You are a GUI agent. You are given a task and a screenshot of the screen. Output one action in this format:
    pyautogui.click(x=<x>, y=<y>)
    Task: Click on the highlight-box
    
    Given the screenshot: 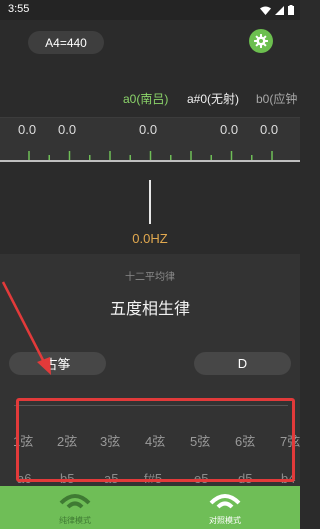 What is the action you would take?
    pyautogui.click(x=155, y=440)
    